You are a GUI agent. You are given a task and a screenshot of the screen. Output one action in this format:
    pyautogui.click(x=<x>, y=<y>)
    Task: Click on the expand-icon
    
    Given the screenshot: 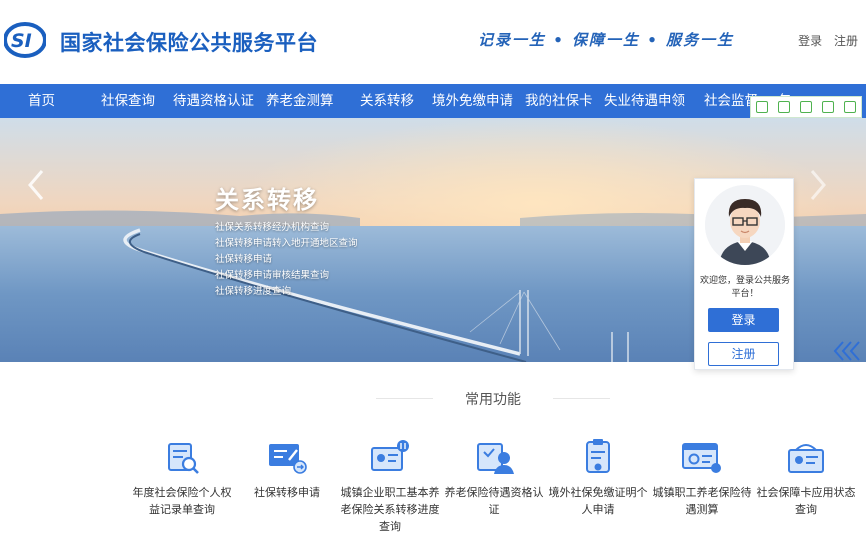 What is the action you would take?
    pyautogui.click(x=784, y=107)
    